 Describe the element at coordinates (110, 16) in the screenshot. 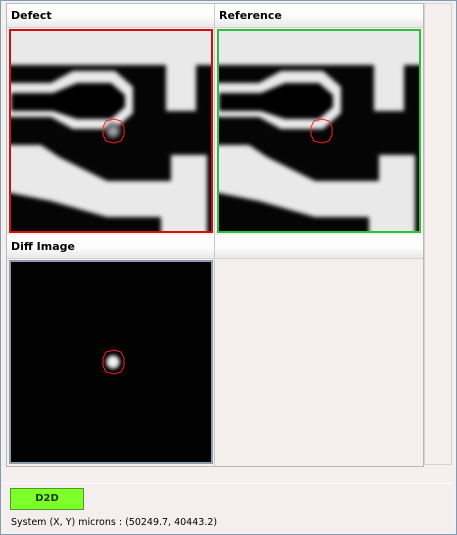

I see `defect-panel-title: Defect` at that location.